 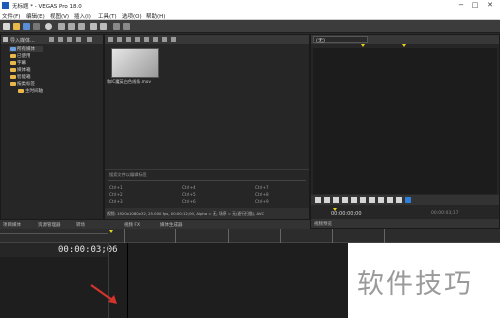 I want to click on list-view-icon, so click(x=164, y=39).